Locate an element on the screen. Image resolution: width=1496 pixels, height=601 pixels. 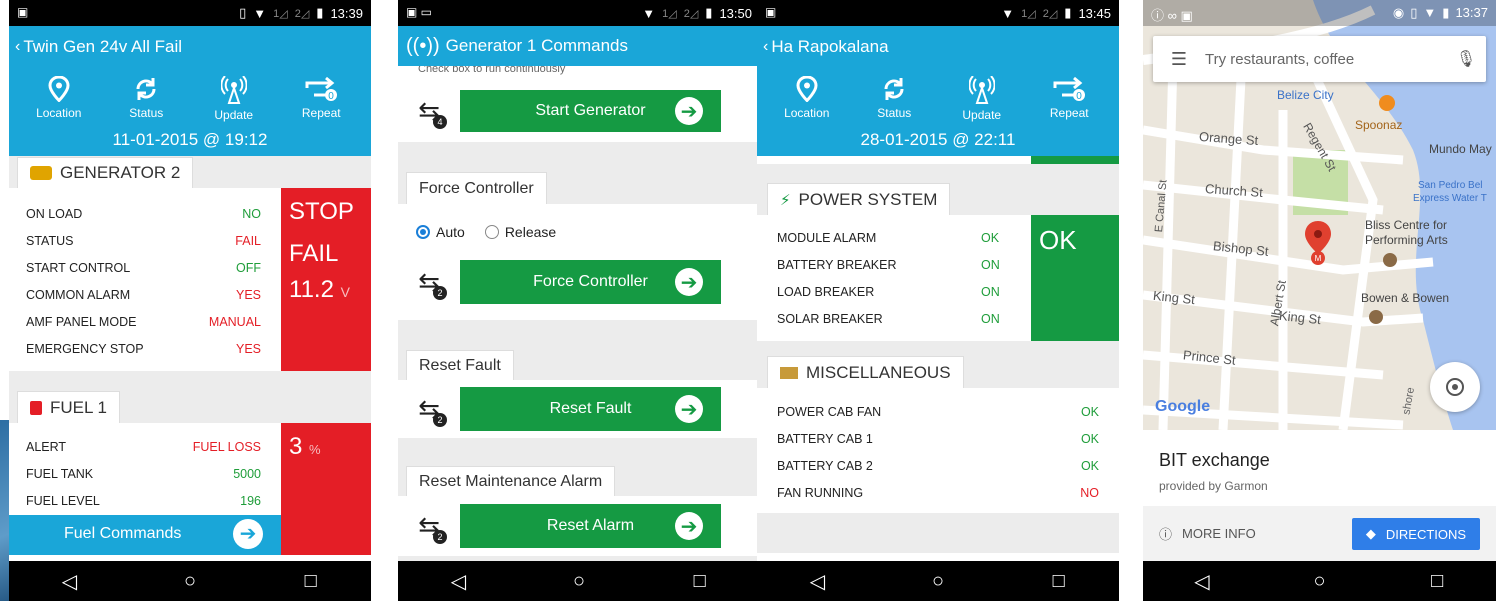
row-label: AMF PANEL MODE is located at coordinates (81, 321).